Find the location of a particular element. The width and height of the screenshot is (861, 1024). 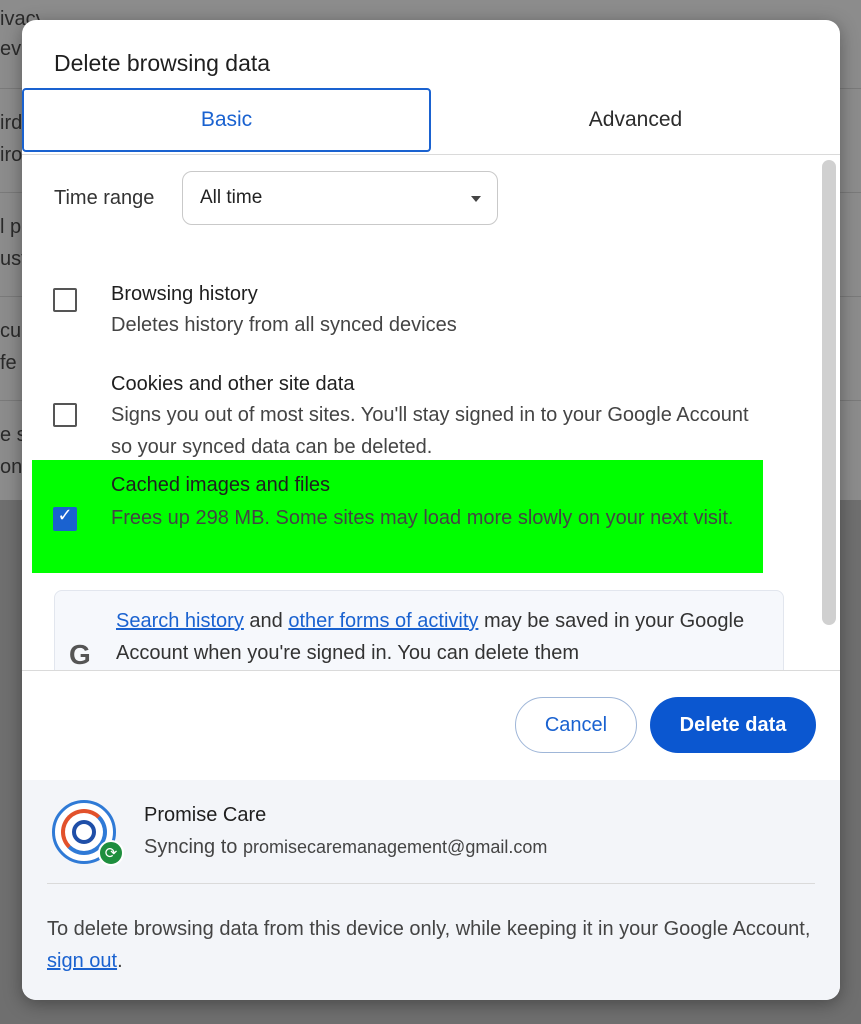

avatar-logo-ring is located at coordinates (84, 832).